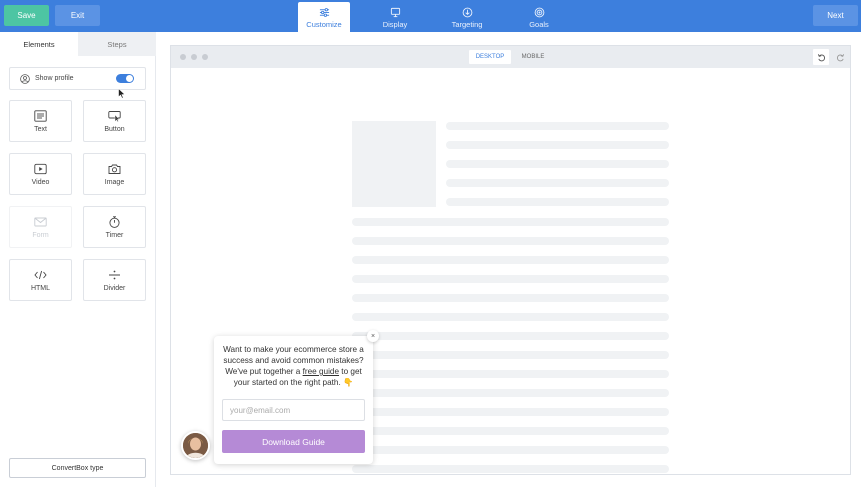 The height and width of the screenshot is (487, 861). Describe the element at coordinates (40, 221) in the screenshot. I see `envelope-icon` at that location.